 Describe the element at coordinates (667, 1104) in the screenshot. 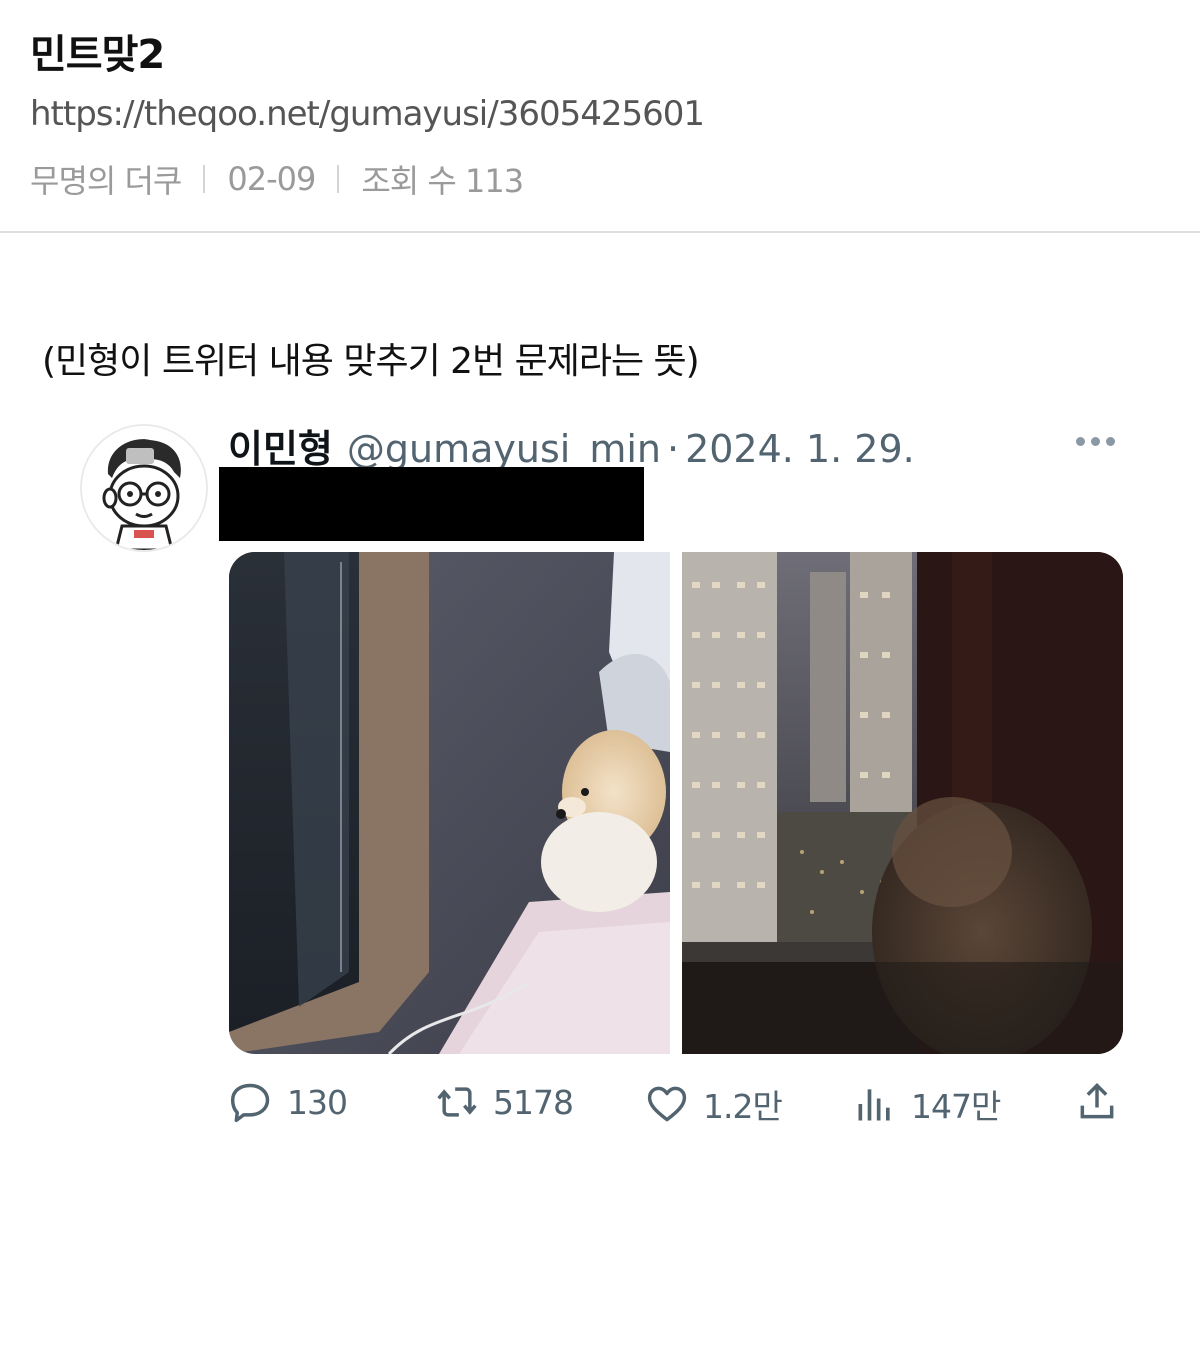

I see `heart-icon` at that location.